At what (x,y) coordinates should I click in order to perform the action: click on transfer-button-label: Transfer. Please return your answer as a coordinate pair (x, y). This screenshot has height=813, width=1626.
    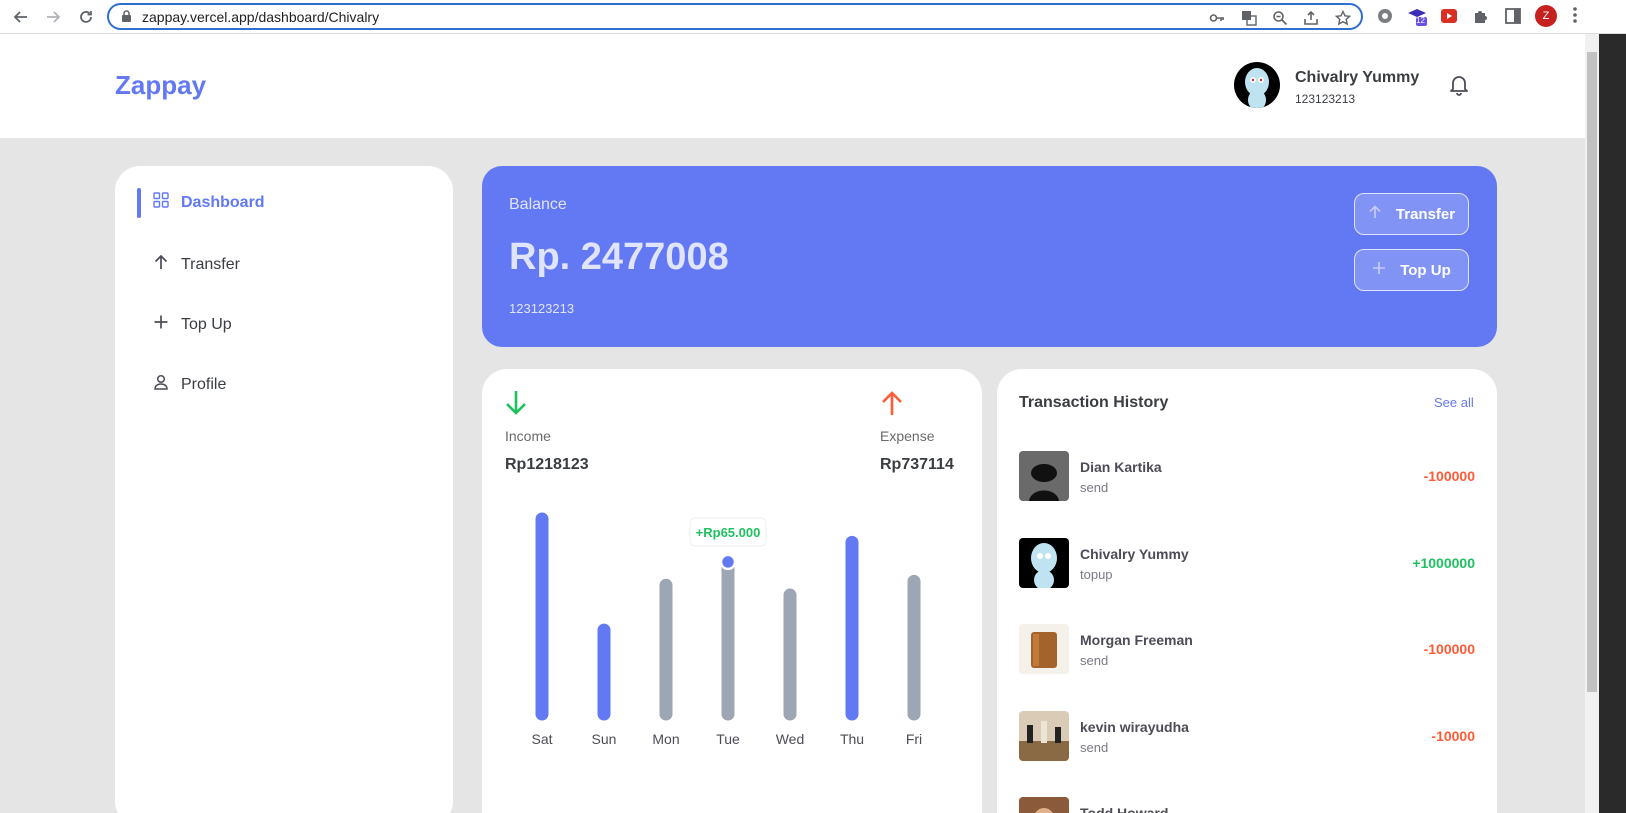
    Looking at the image, I should click on (1425, 214).